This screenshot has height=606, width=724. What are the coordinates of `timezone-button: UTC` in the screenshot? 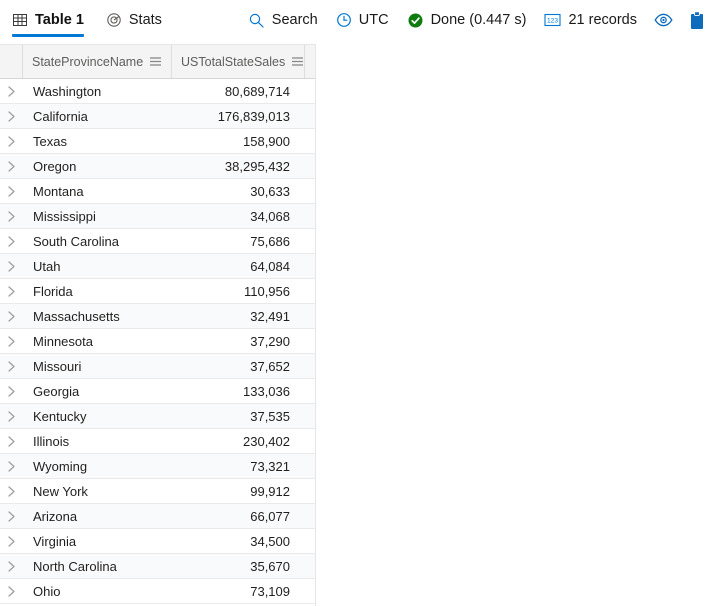 It's located at (362, 20).